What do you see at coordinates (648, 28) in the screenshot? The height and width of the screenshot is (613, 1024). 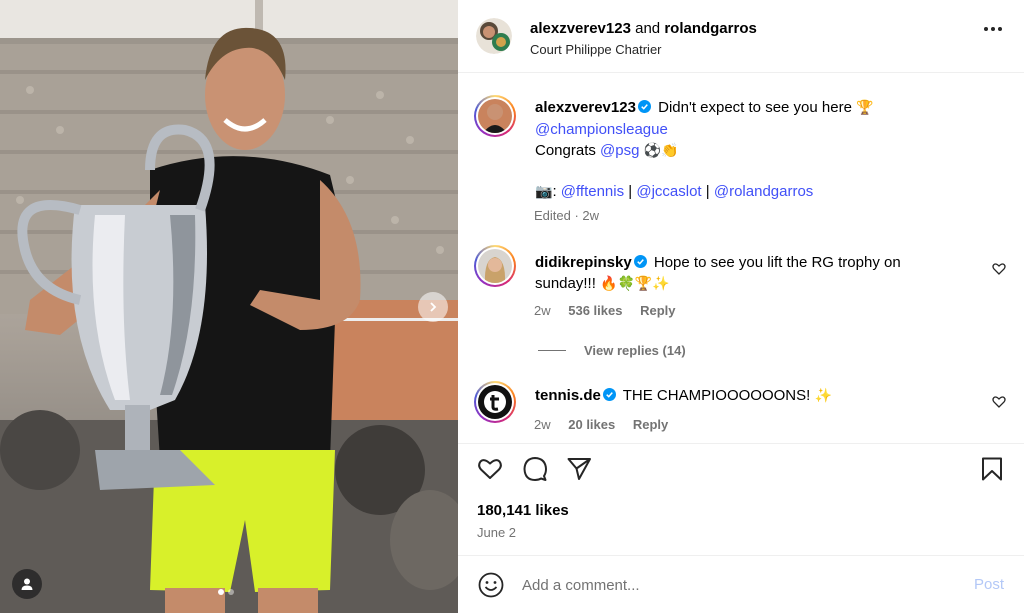 I see `header-and: and` at bounding box center [648, 28].